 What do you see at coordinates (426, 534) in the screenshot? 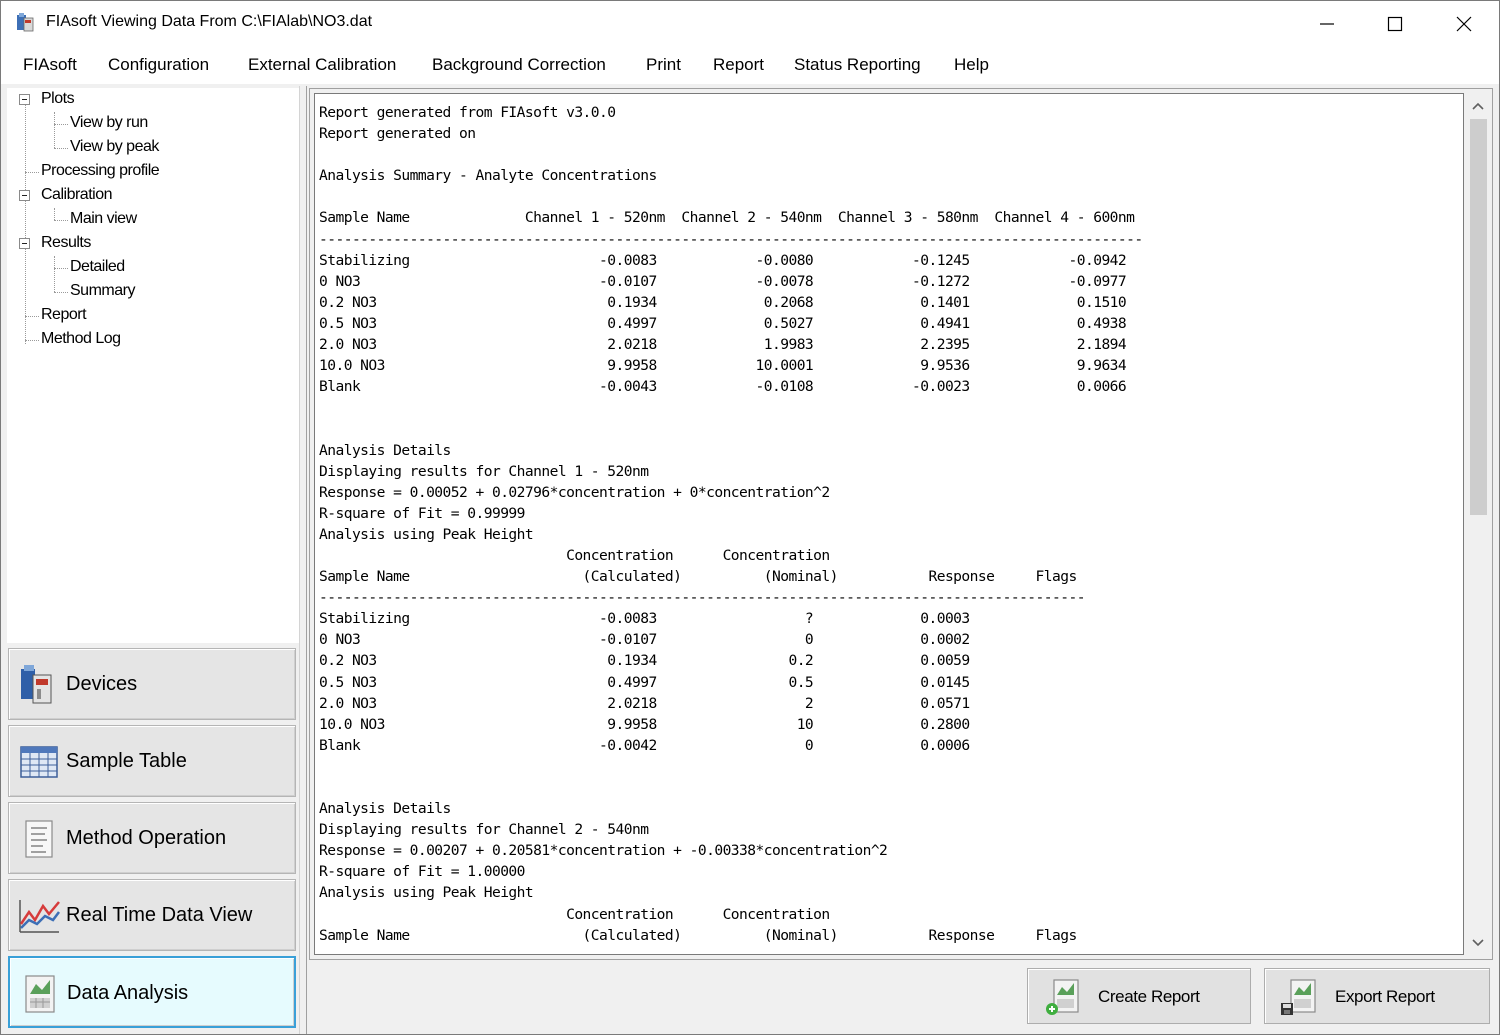
I see `report-line: Analysis using Peak Height` at bounding box center [426, 534].